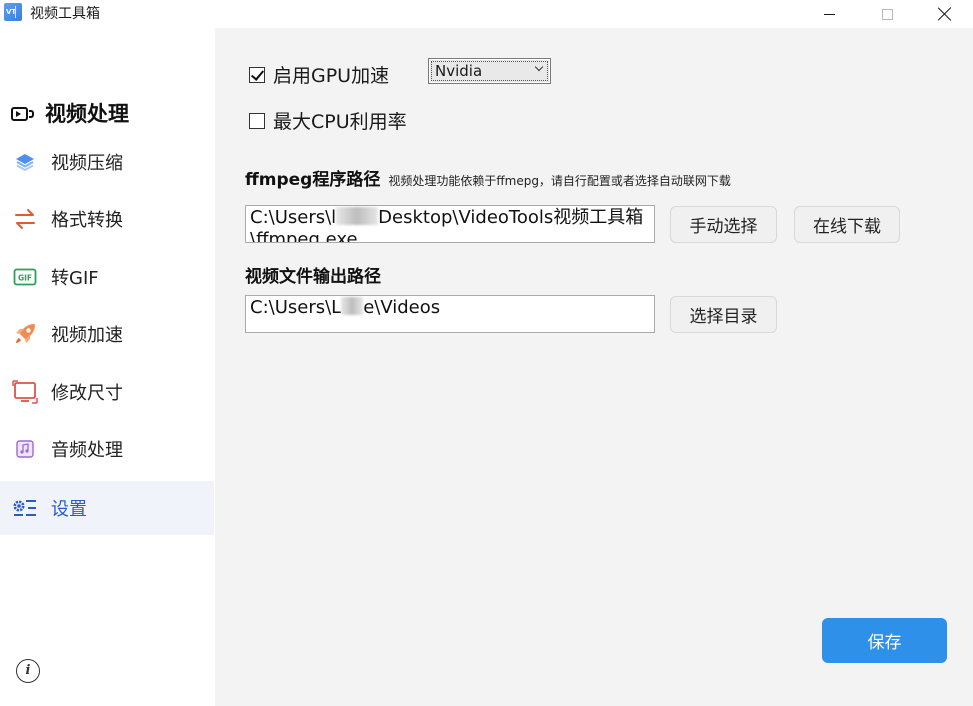  I want to click on sidebar-header: 视频处理, so click(69, 113).